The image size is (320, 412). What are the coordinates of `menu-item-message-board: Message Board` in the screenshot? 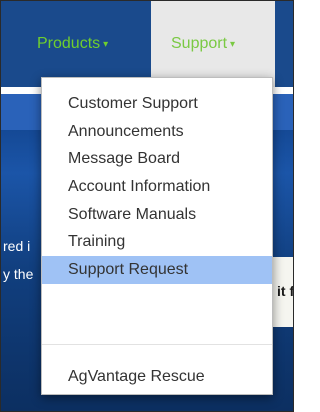 It's located at (157, 159).